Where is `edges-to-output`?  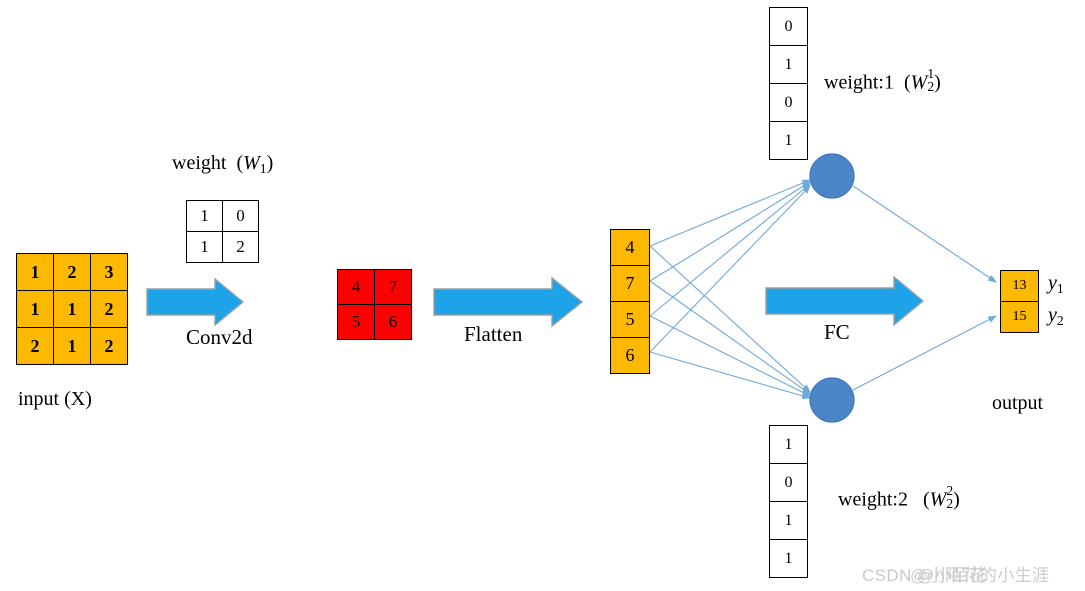
edges-to-output is located at coordinates (924, 288).